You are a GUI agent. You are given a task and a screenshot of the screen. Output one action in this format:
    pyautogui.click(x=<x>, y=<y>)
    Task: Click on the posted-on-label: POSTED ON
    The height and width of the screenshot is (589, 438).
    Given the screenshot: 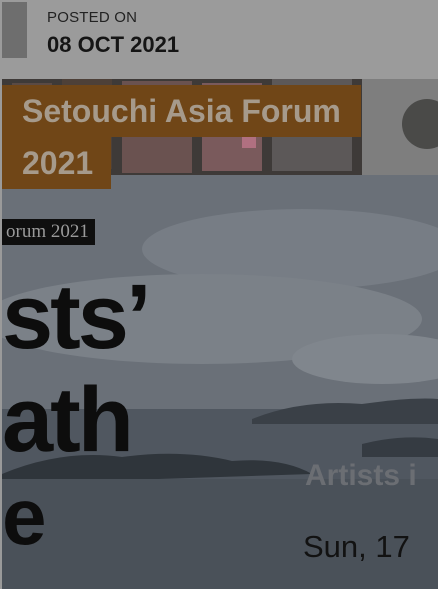 What is the action you would take?
    pyautogui.click(x=92, y=17)
    